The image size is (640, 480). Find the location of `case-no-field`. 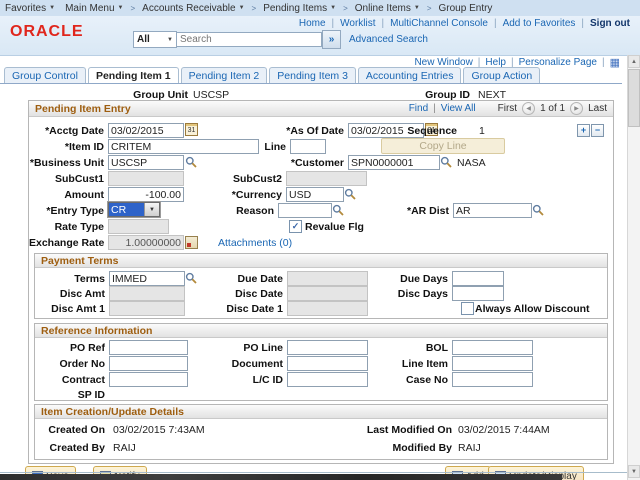

case-no-field is located at coordinates (492, 379).